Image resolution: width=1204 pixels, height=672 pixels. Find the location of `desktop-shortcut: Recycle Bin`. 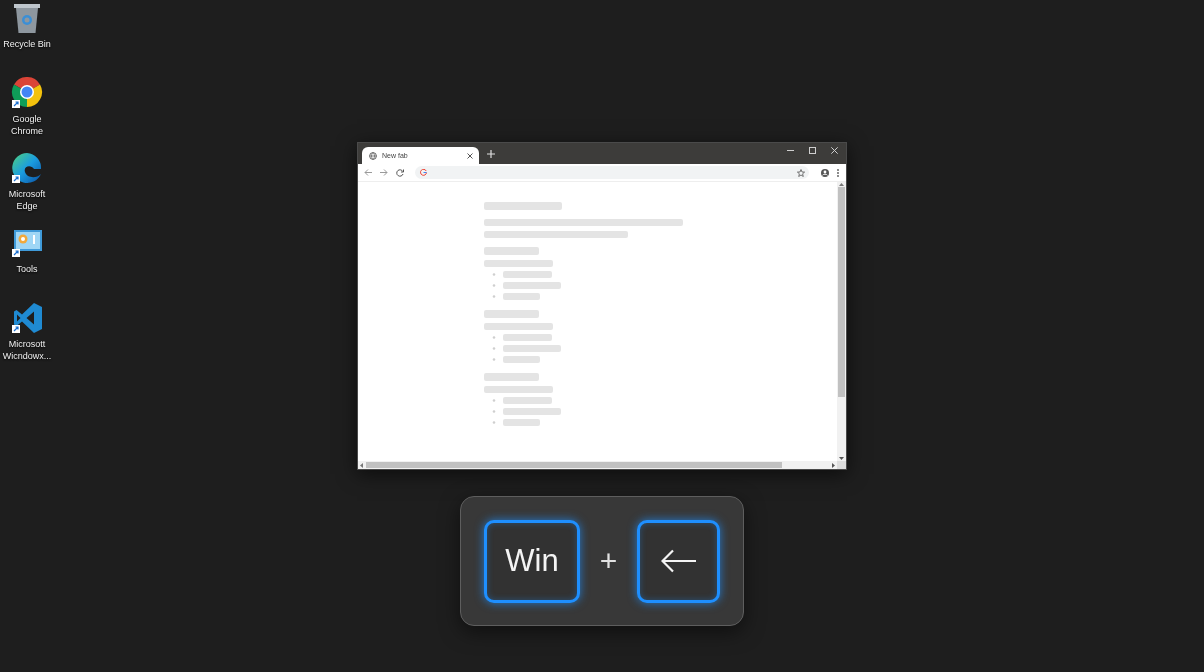

desktop-shortcut: Recycle Bin is located at coordinates (27, 26).